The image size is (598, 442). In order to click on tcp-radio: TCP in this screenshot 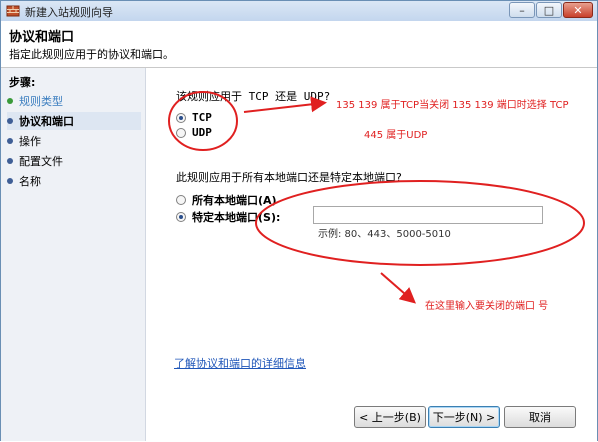, I will do `click(194, 117)`.